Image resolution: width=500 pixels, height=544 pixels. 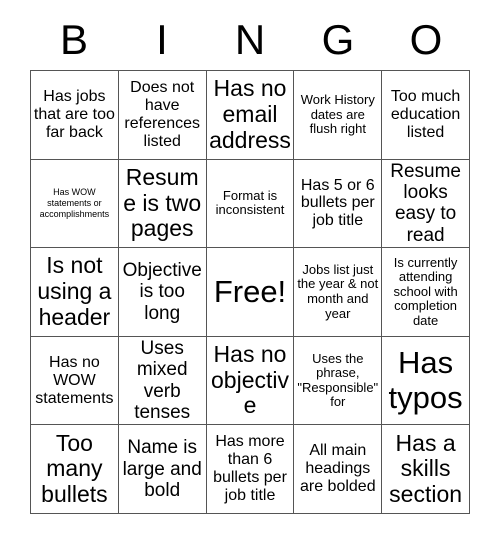 I want to click on bingo-cell-label: Has no objective, so click(x=250, y=379).